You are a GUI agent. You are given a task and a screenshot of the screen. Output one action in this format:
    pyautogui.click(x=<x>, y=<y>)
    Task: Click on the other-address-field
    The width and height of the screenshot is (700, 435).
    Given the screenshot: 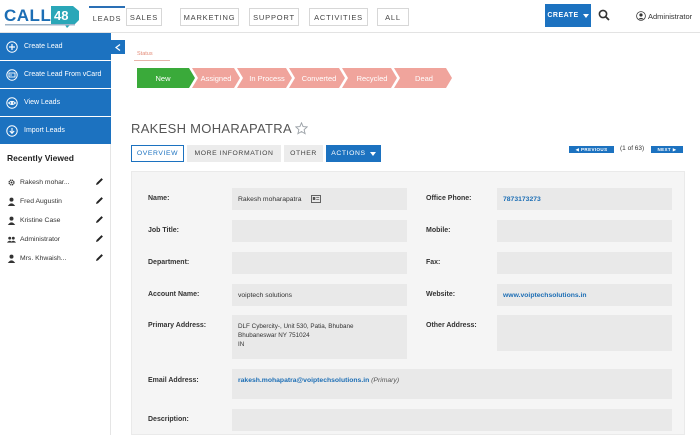 What is the action you would take?
    pyautogui.click(x=584, y=333)
    